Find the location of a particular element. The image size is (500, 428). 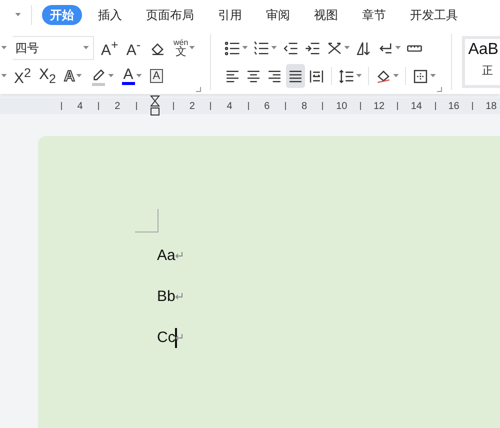

sort-icon is located at coordinates (363, 48).